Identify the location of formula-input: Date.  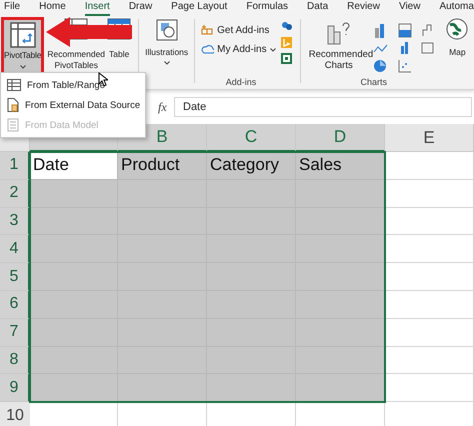
(323, 107).